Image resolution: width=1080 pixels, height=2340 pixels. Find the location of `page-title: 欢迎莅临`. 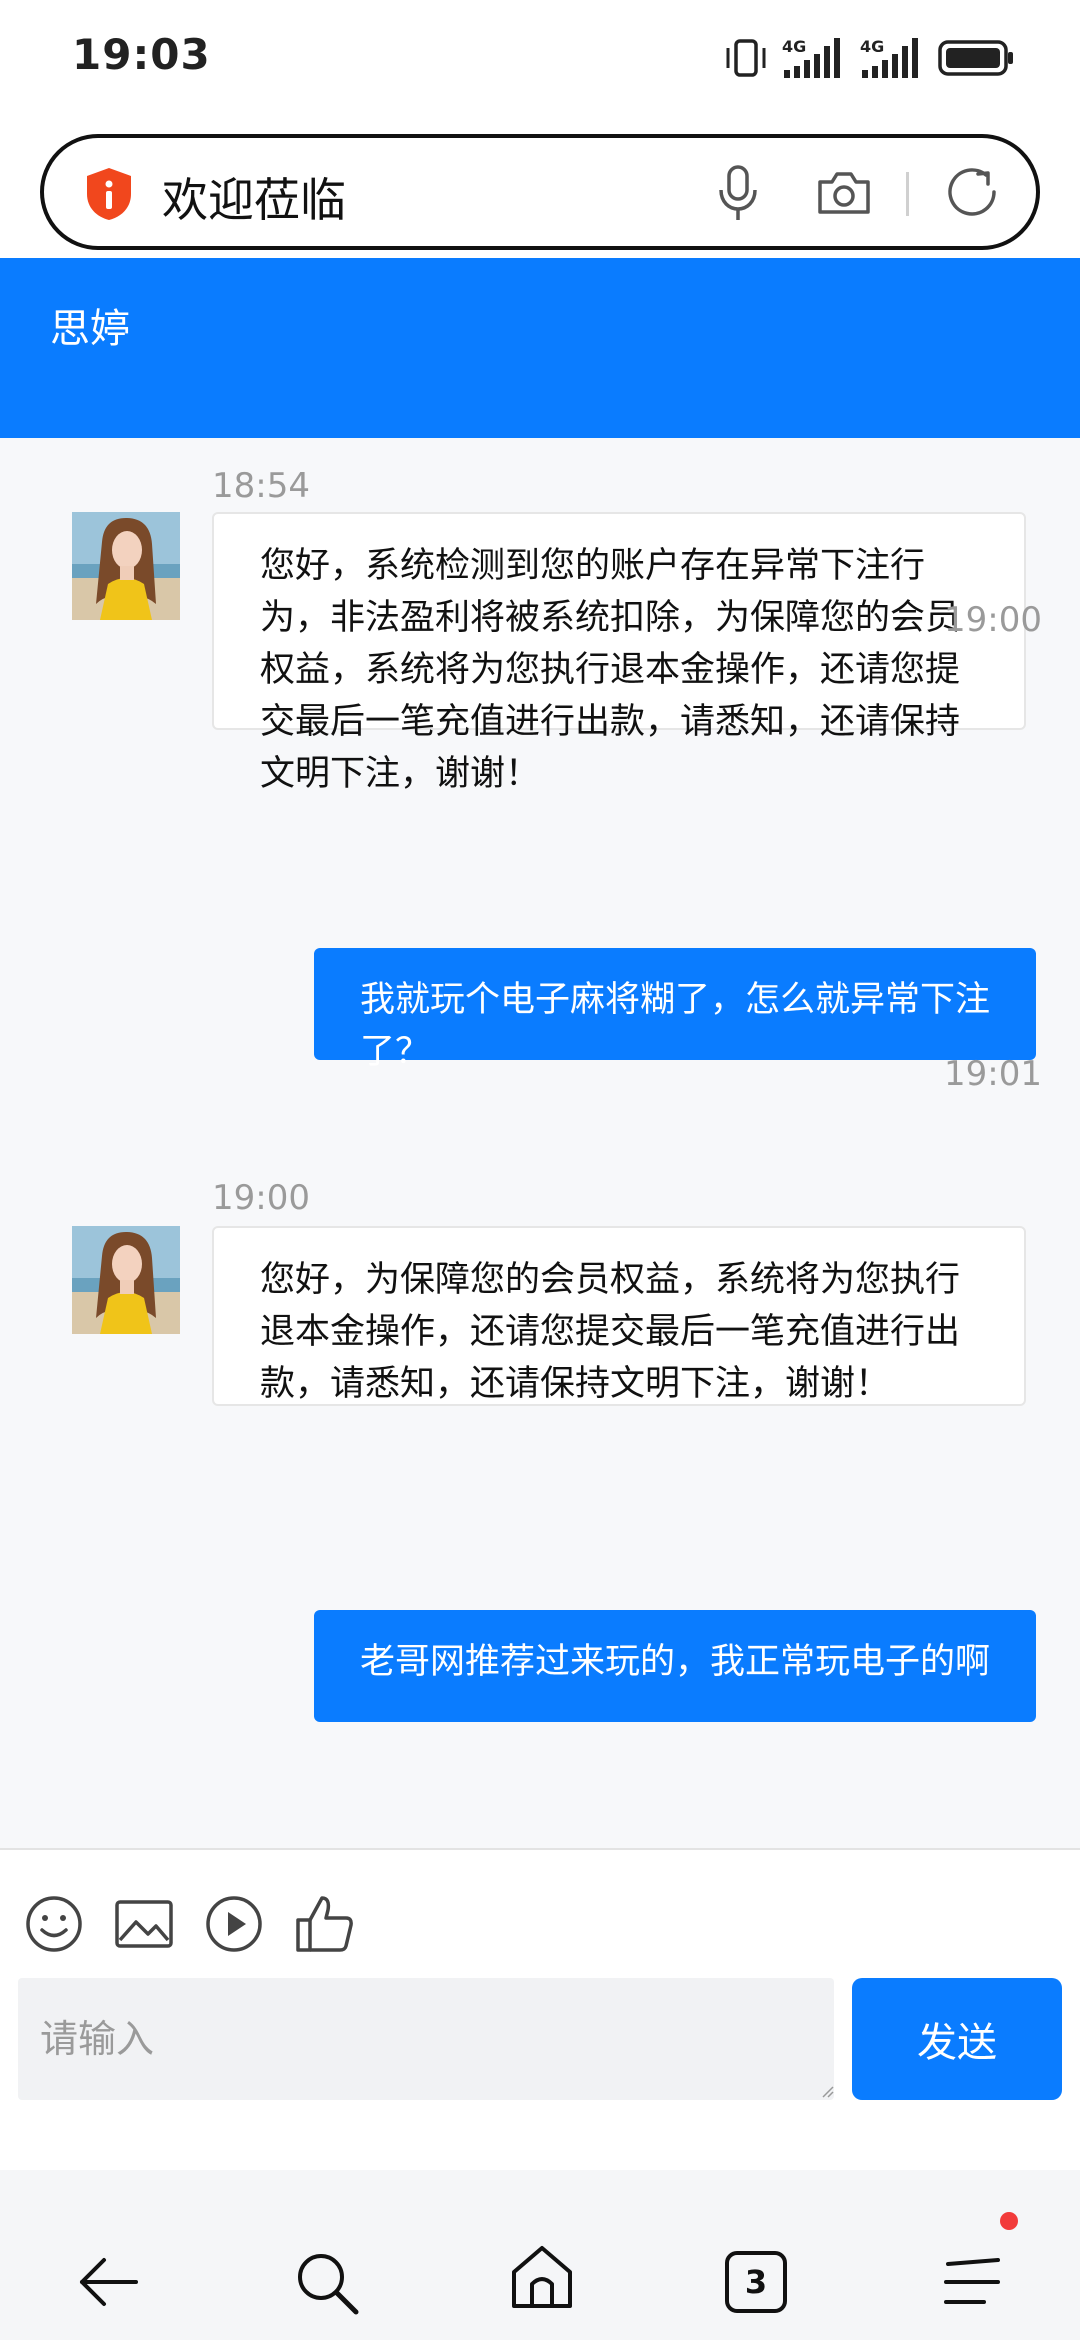

page-title: 欢迎莅临 is located at coordinates (254, 197).